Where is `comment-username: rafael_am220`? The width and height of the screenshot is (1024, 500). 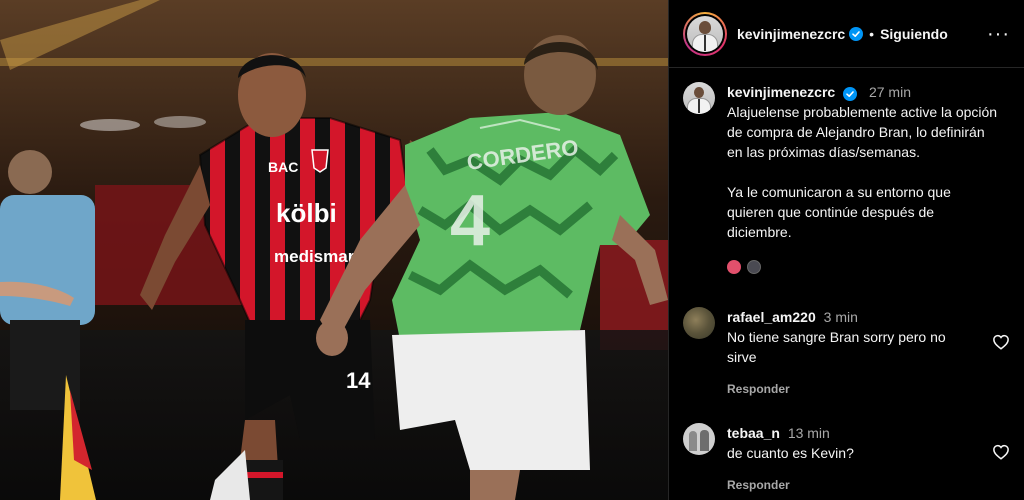 comment-username: rafael_am220 is located at coordinates (771, 317).